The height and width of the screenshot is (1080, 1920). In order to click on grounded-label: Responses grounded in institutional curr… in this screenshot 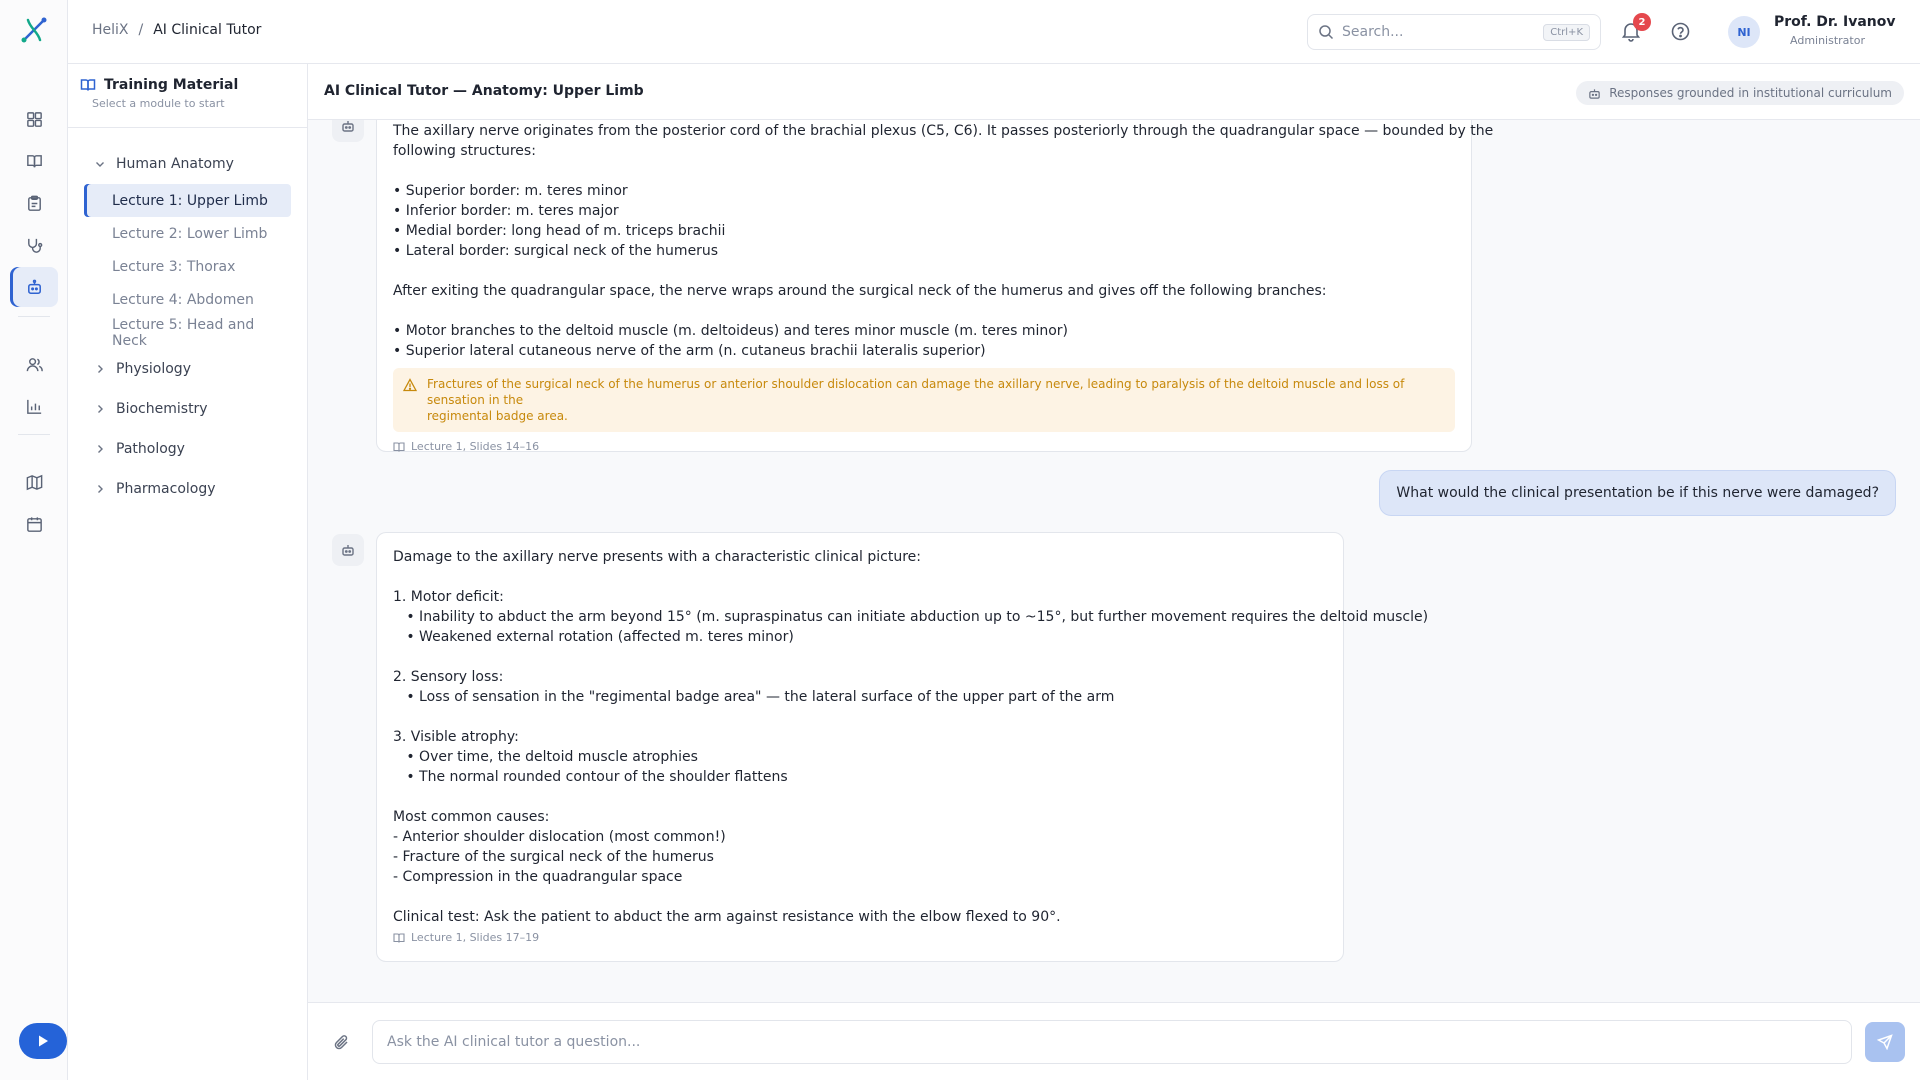, I will do `click(1750, 93)`.